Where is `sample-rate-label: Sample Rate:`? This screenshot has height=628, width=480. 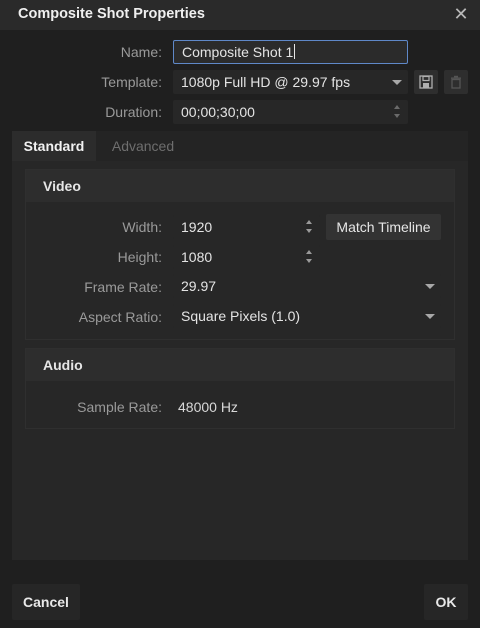 sample-rate-label: Sample Rate: is located at coordinates (119, 407).